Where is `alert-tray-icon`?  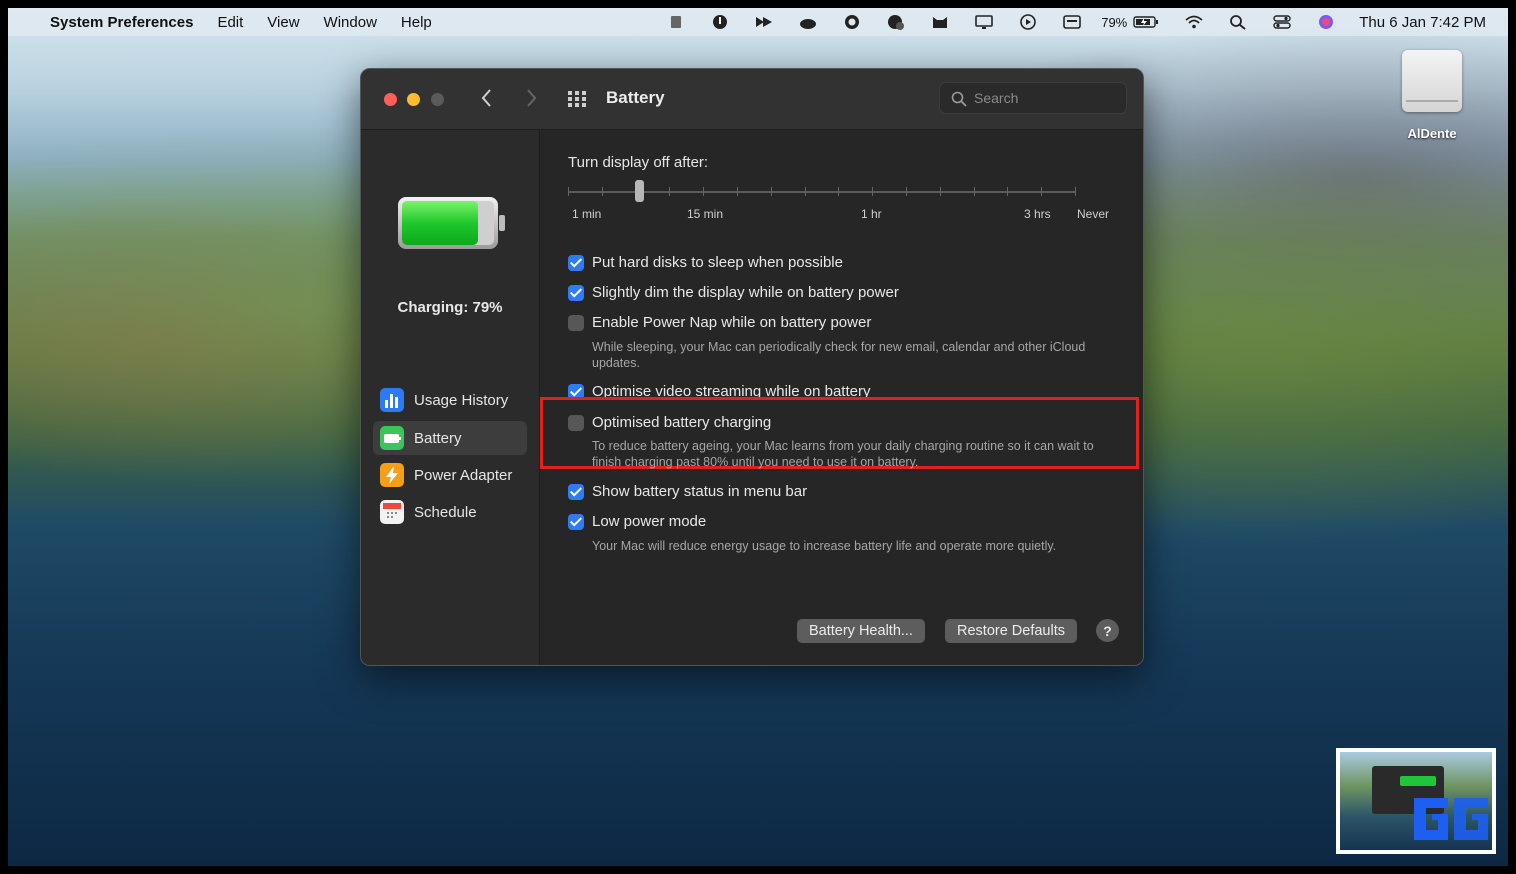
alert-tray-icon is located at coordinates (720, 22).